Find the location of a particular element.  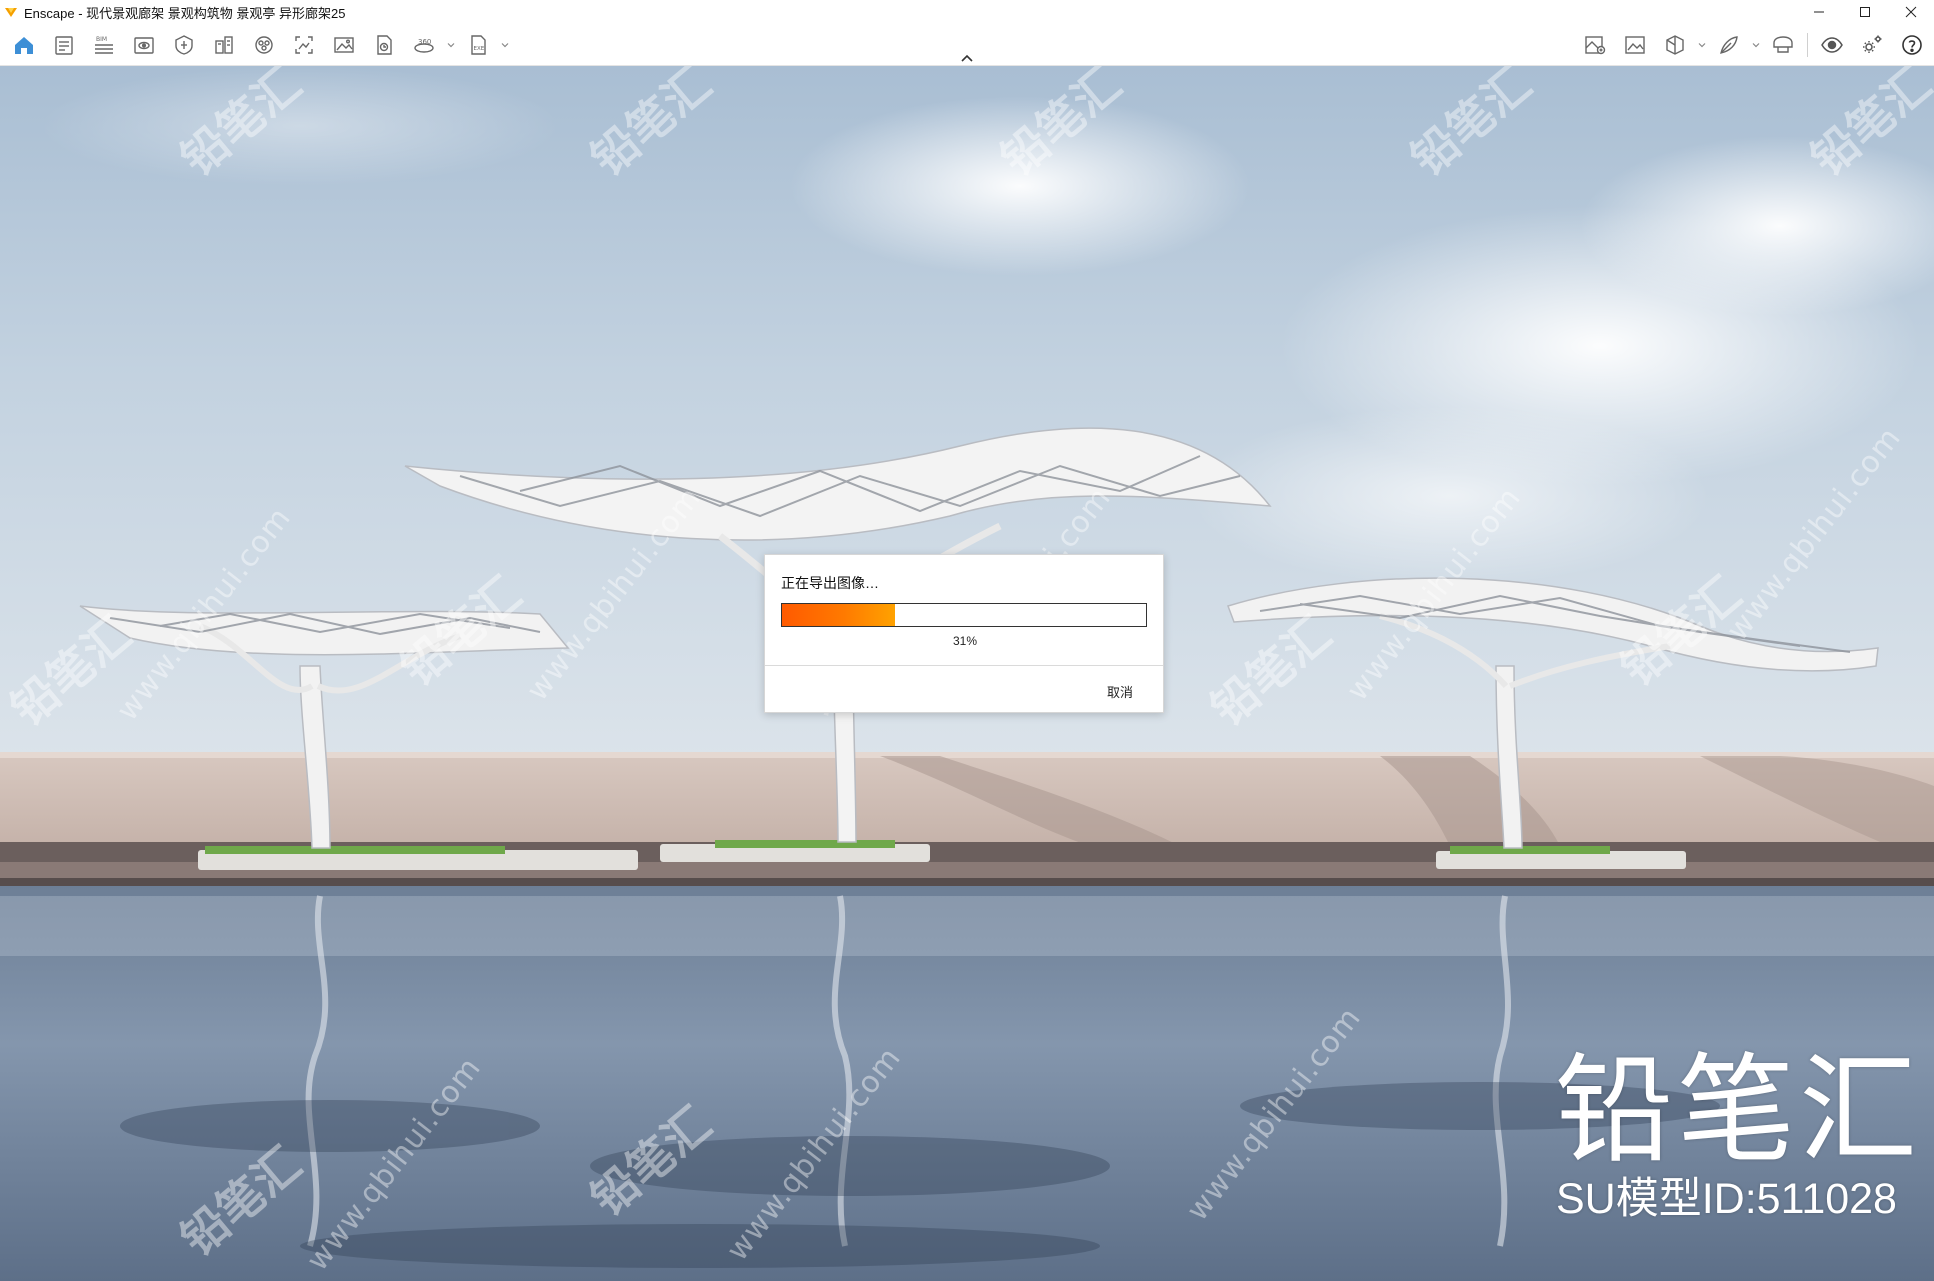

svg-text: EXE is located at coordinates (479, 49).